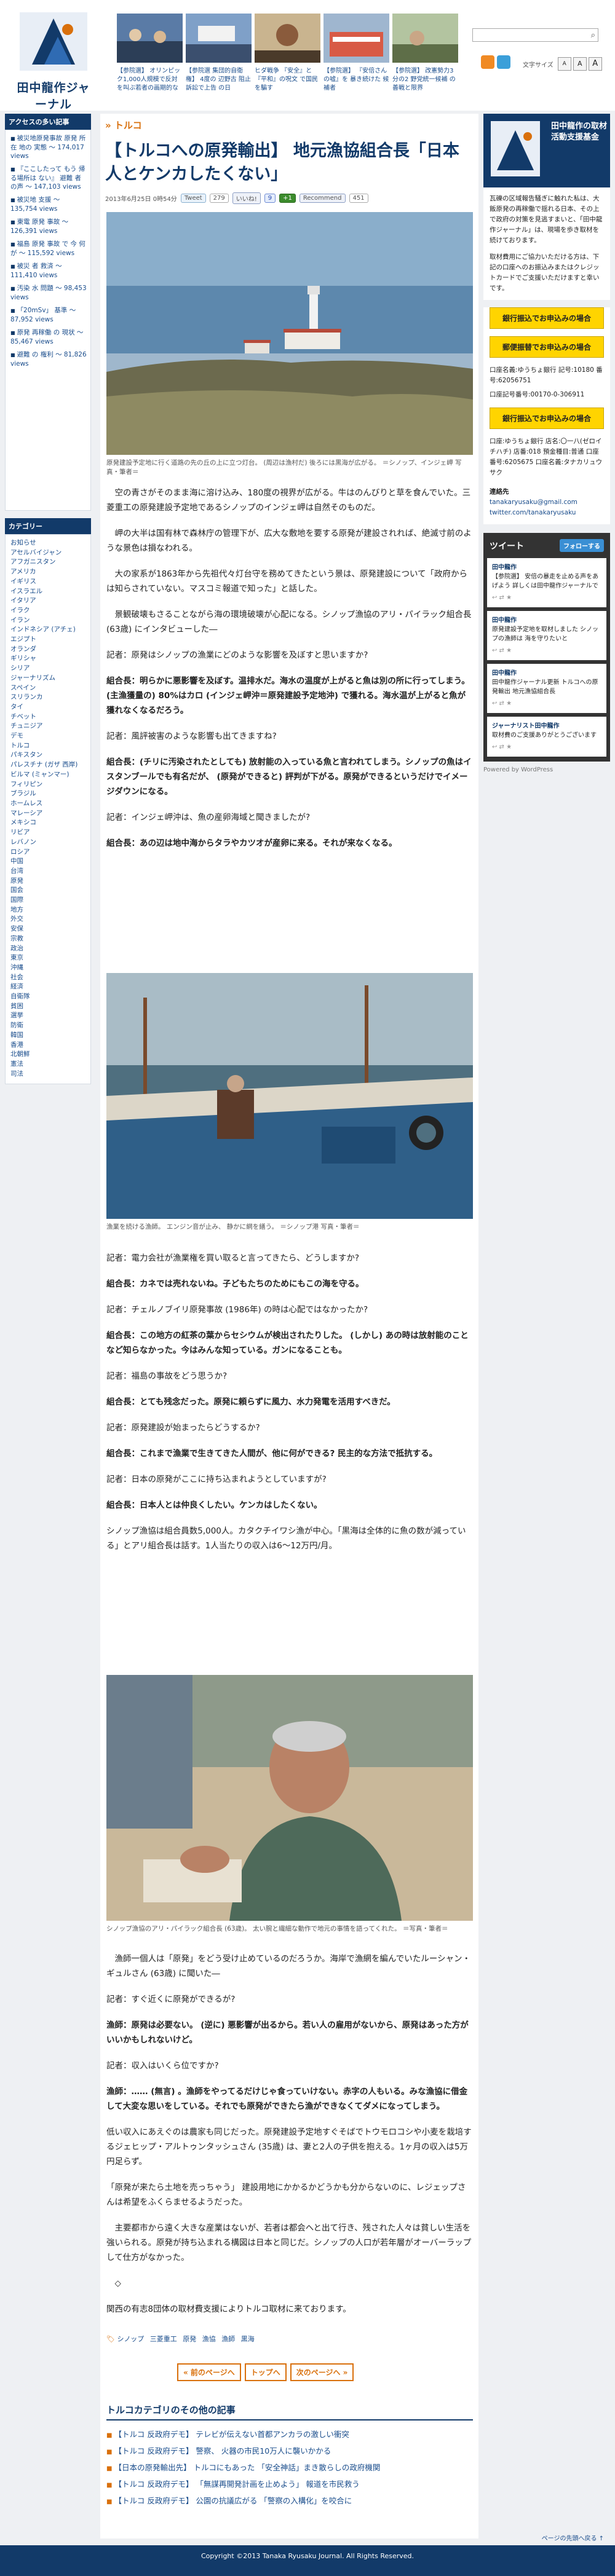  I want to click on bank-transfer-button: 銀行振込でお申込みの場合, so click(547, 318).